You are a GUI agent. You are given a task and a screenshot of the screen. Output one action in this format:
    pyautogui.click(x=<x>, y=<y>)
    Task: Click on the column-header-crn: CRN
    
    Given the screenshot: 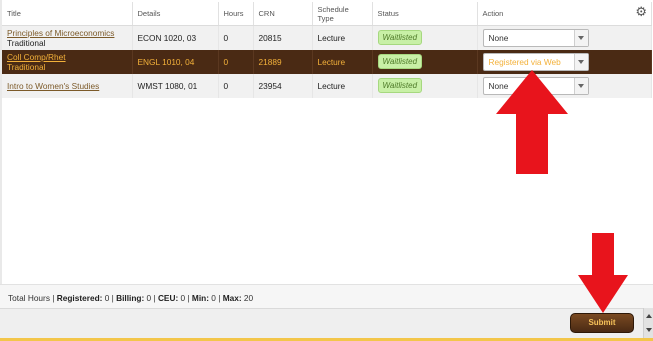 What is the action you would take?
    pyautogui.click(x=283, y=14)
    